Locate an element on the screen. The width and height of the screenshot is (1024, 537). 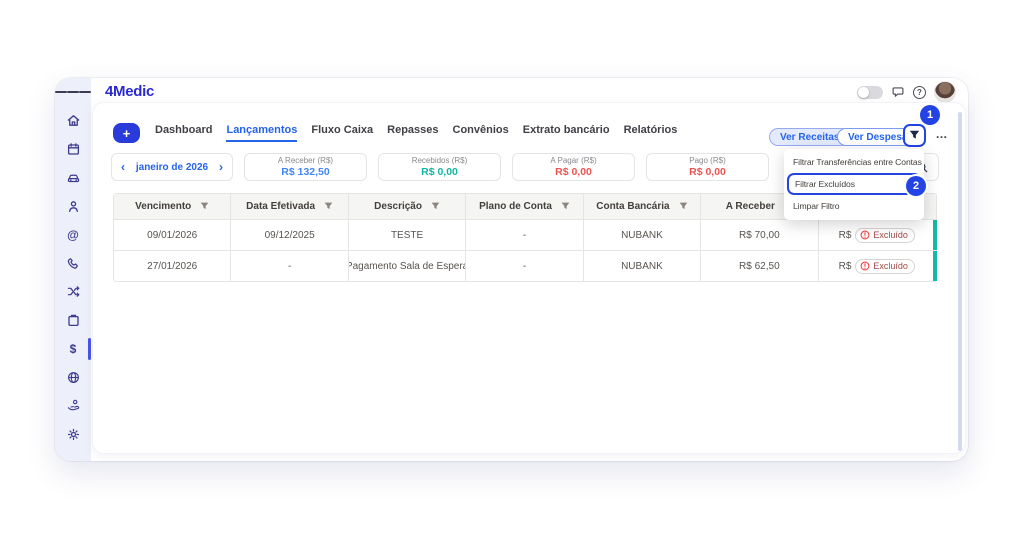
sidebar-item-tasks is located at coordinates (73, 320).